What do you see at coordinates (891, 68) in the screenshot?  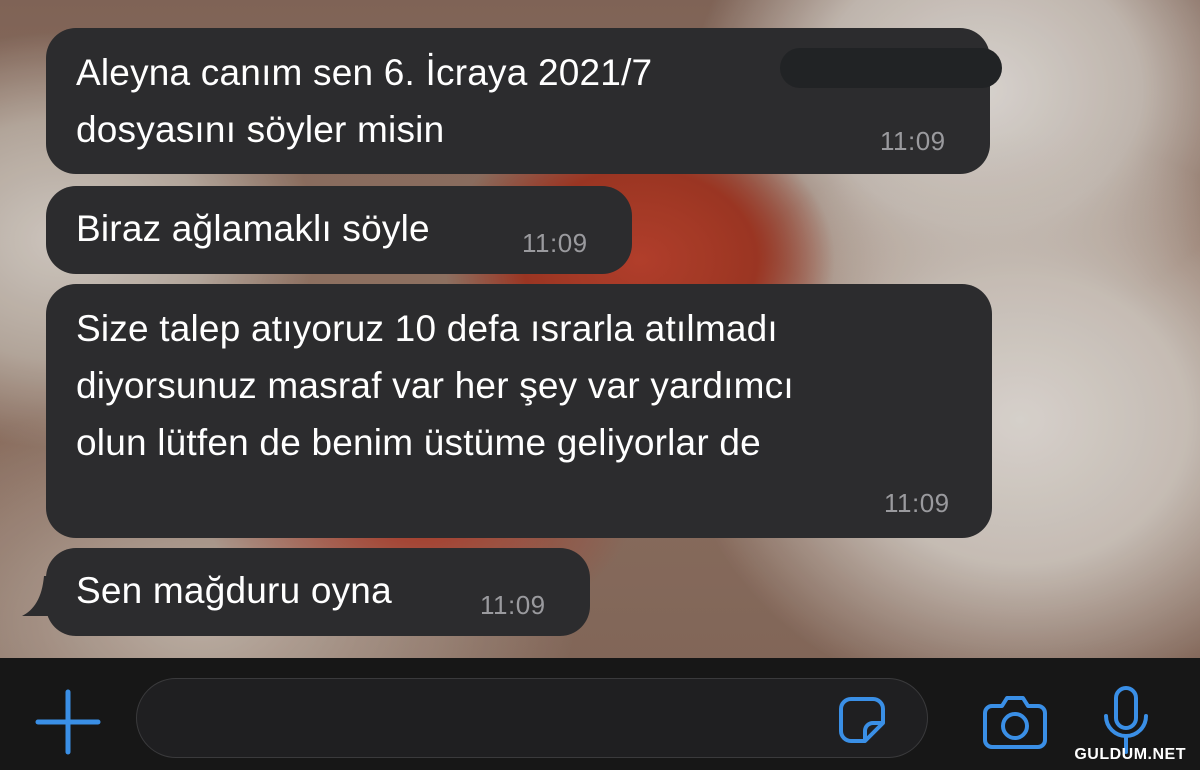 I see `redaction-mask` at bounding box center [891, 68].